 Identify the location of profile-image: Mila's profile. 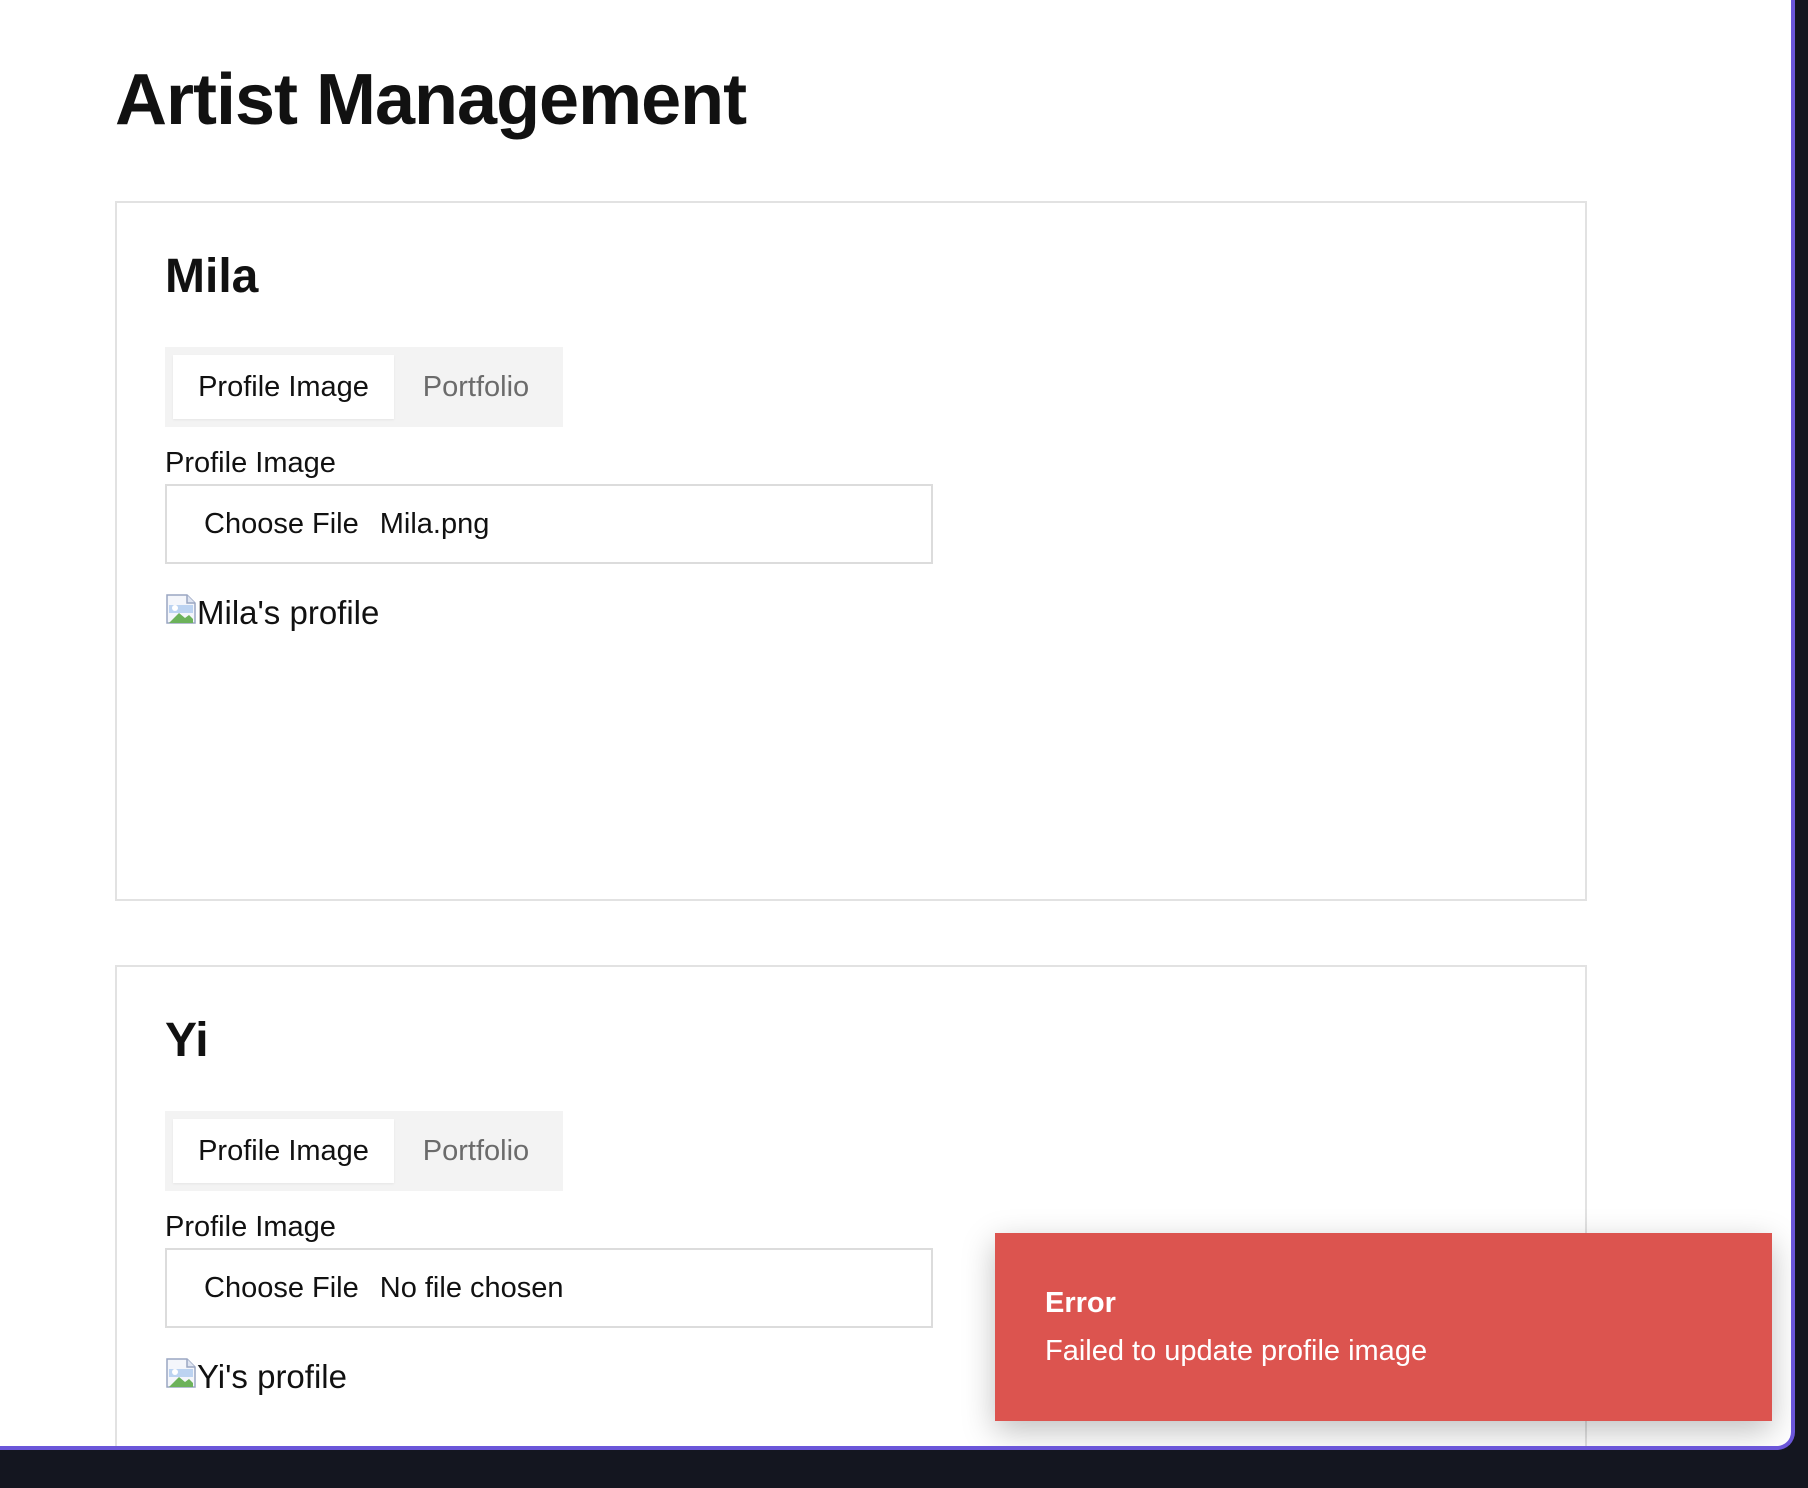
(272, 613).